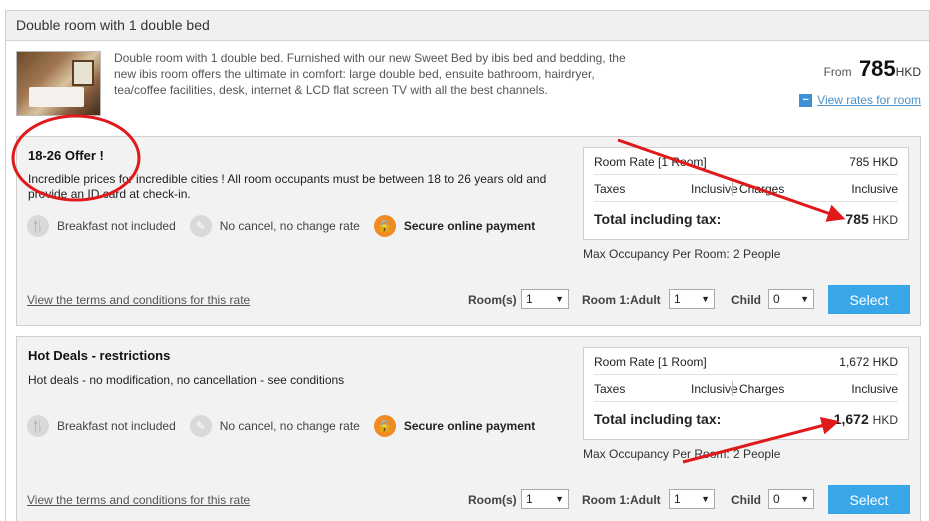 This screenshot has height=521, width=930. What do you see at coordinates (83, 73) in the screenshot?
I see `room-photo-window` at bounding box center [83, 73].